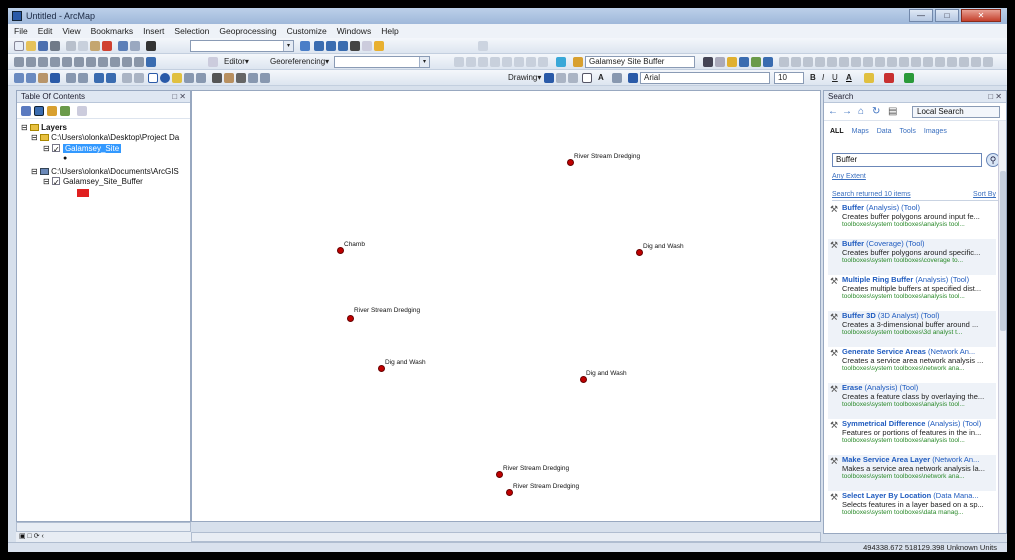  What do you see at coordinates (947, 15) in the screenshot?
I see `maximize-button: □` at bounding box center [947, 15].